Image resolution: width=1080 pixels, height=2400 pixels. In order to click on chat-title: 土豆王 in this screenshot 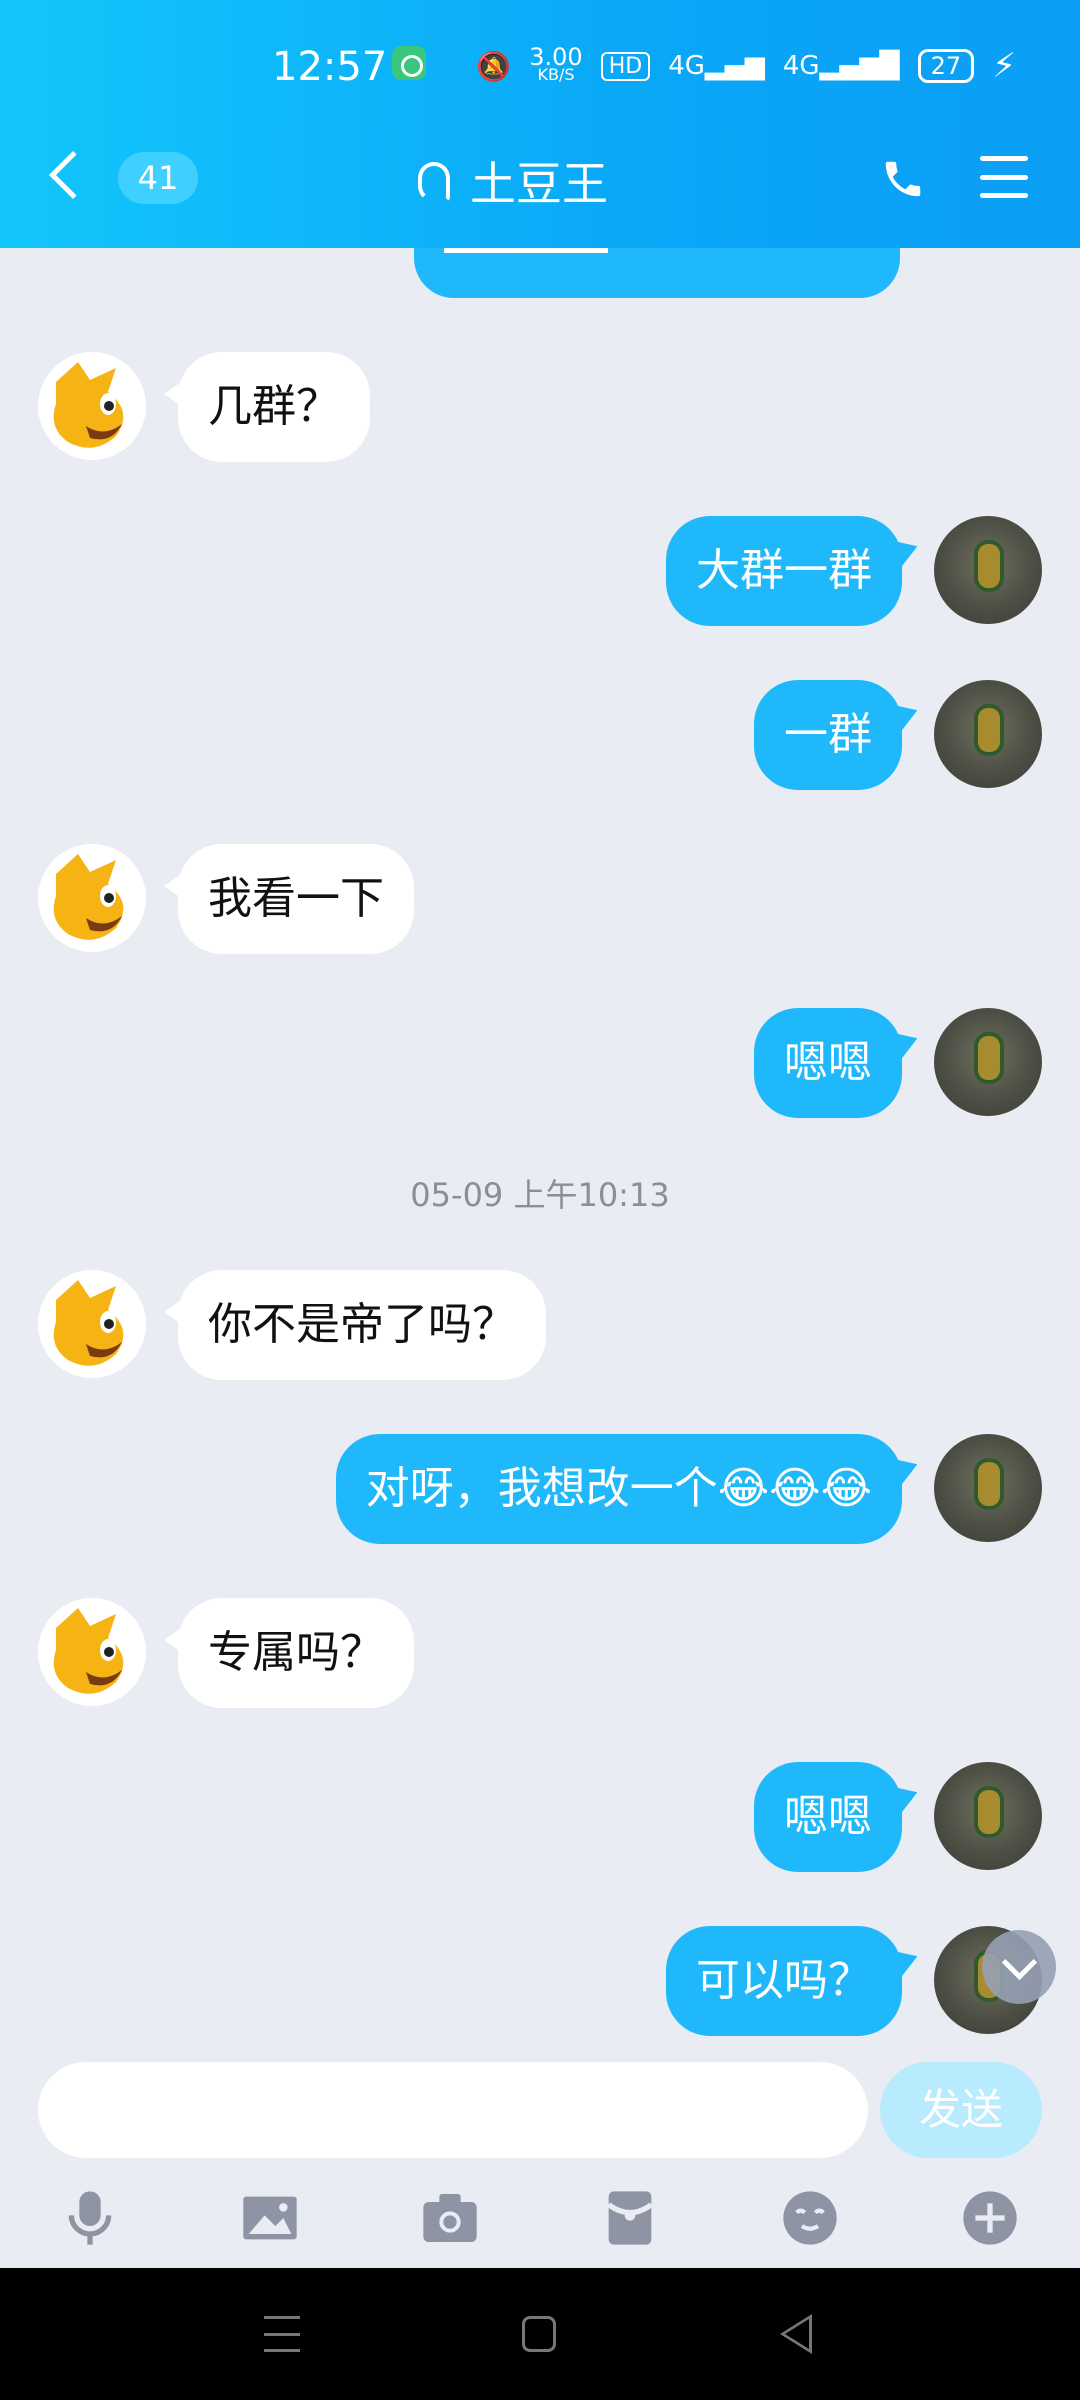, I will do `click(539, 181)`.